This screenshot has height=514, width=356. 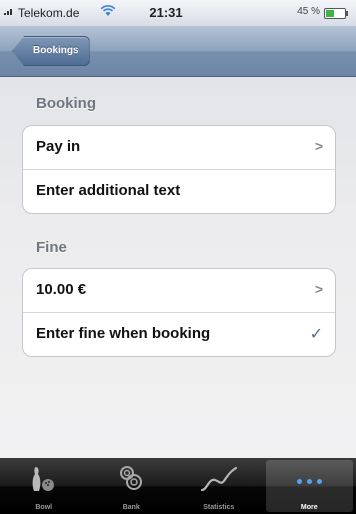 I want to click on tab-label: More, so click(x=309, y=507).